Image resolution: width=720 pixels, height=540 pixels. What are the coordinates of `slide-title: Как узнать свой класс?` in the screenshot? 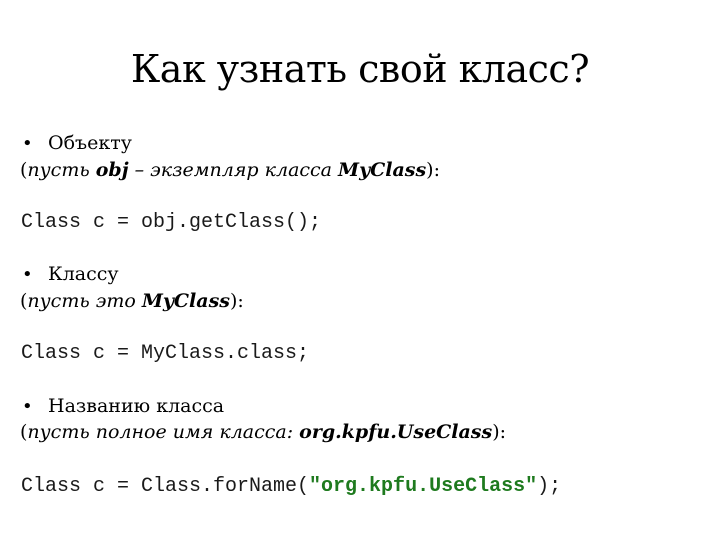 It's located at (360, 69).